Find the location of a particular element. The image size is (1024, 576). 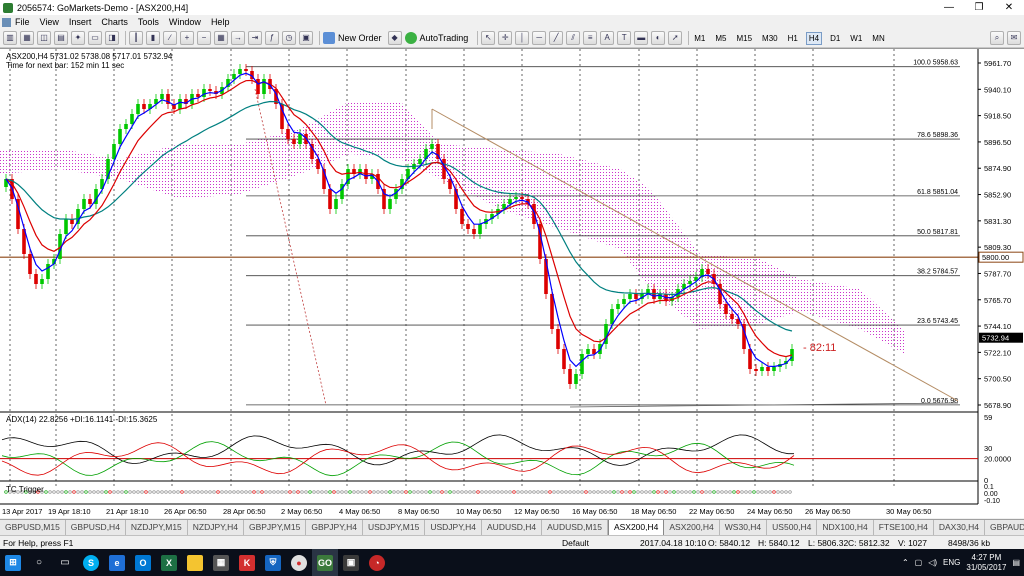

trendline-icon: ╱ is located at coordinates (556, 38).